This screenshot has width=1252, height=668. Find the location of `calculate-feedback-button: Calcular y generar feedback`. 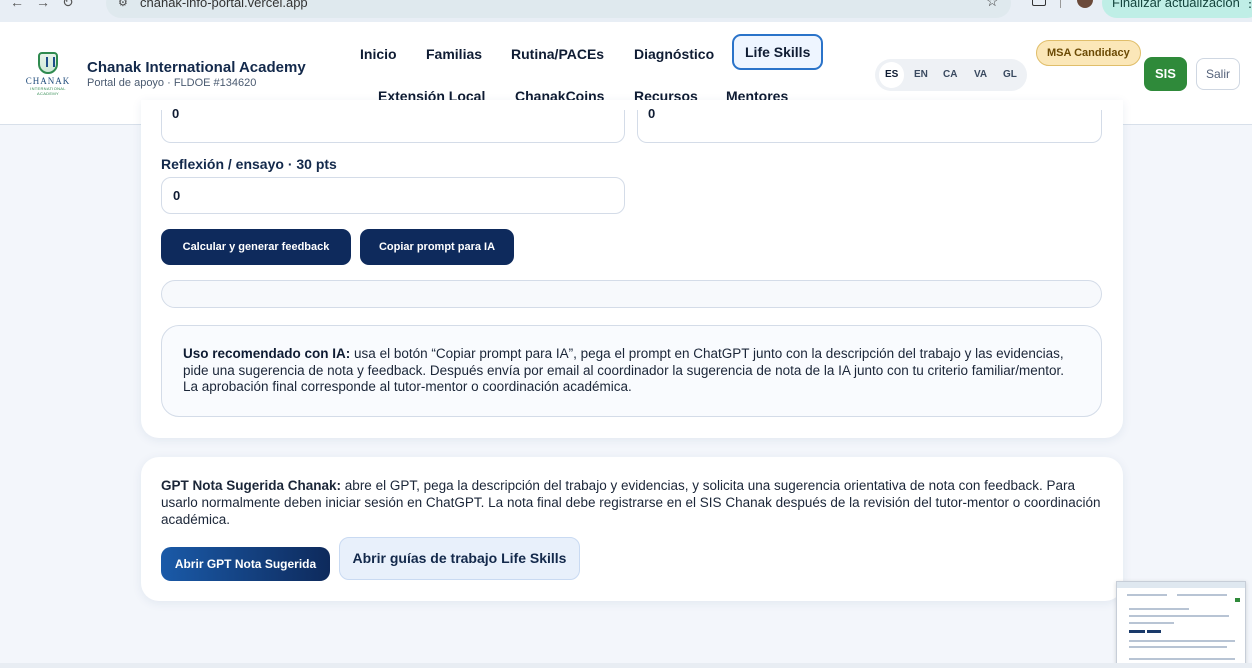

calculate-feedback-button: Calcular y generar feedback is located at coordinates (256, 247).